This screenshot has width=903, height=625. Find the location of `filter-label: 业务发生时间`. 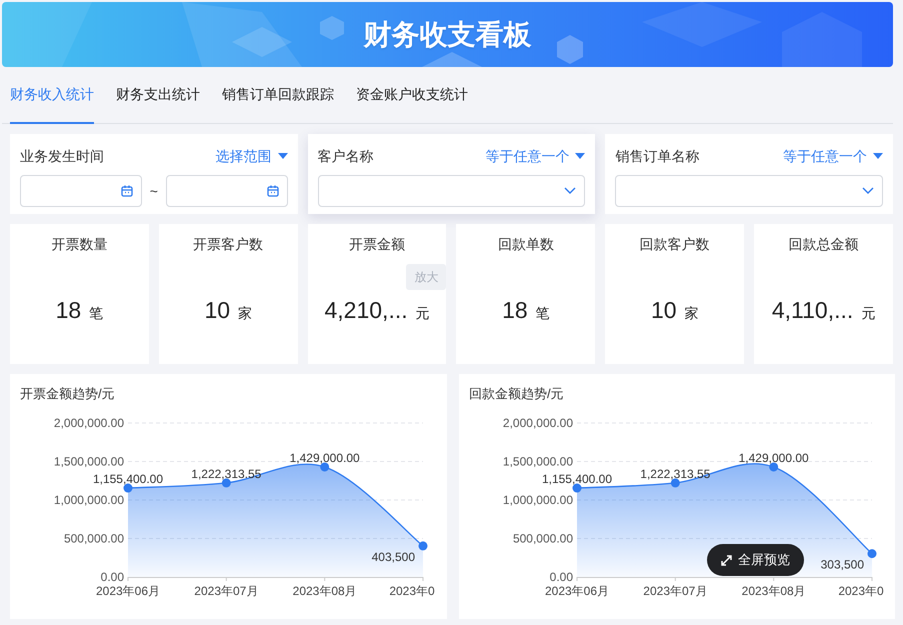

filter-label: 业务发生时间 is located at coordinates (62, 156).